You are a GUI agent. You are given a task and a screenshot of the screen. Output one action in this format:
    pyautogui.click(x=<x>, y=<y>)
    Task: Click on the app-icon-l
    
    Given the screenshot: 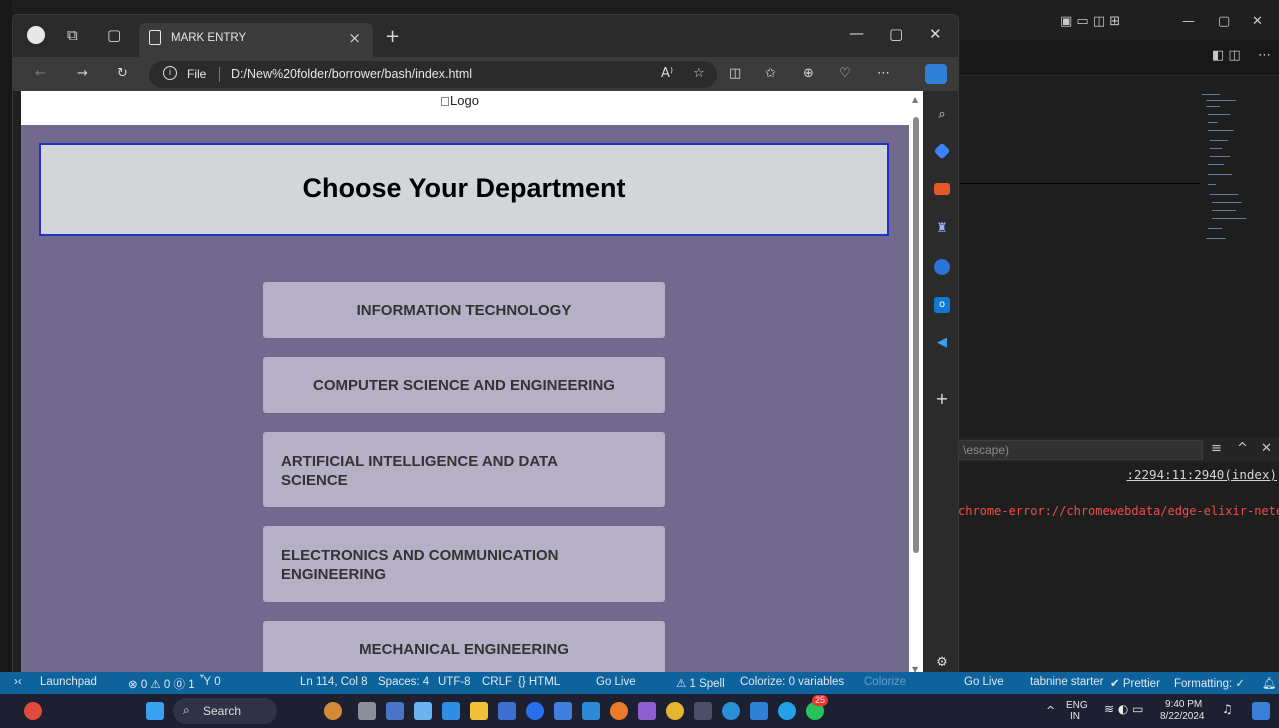 What is the action you would take?
    pyautogui.click(x=451, y=711)
    